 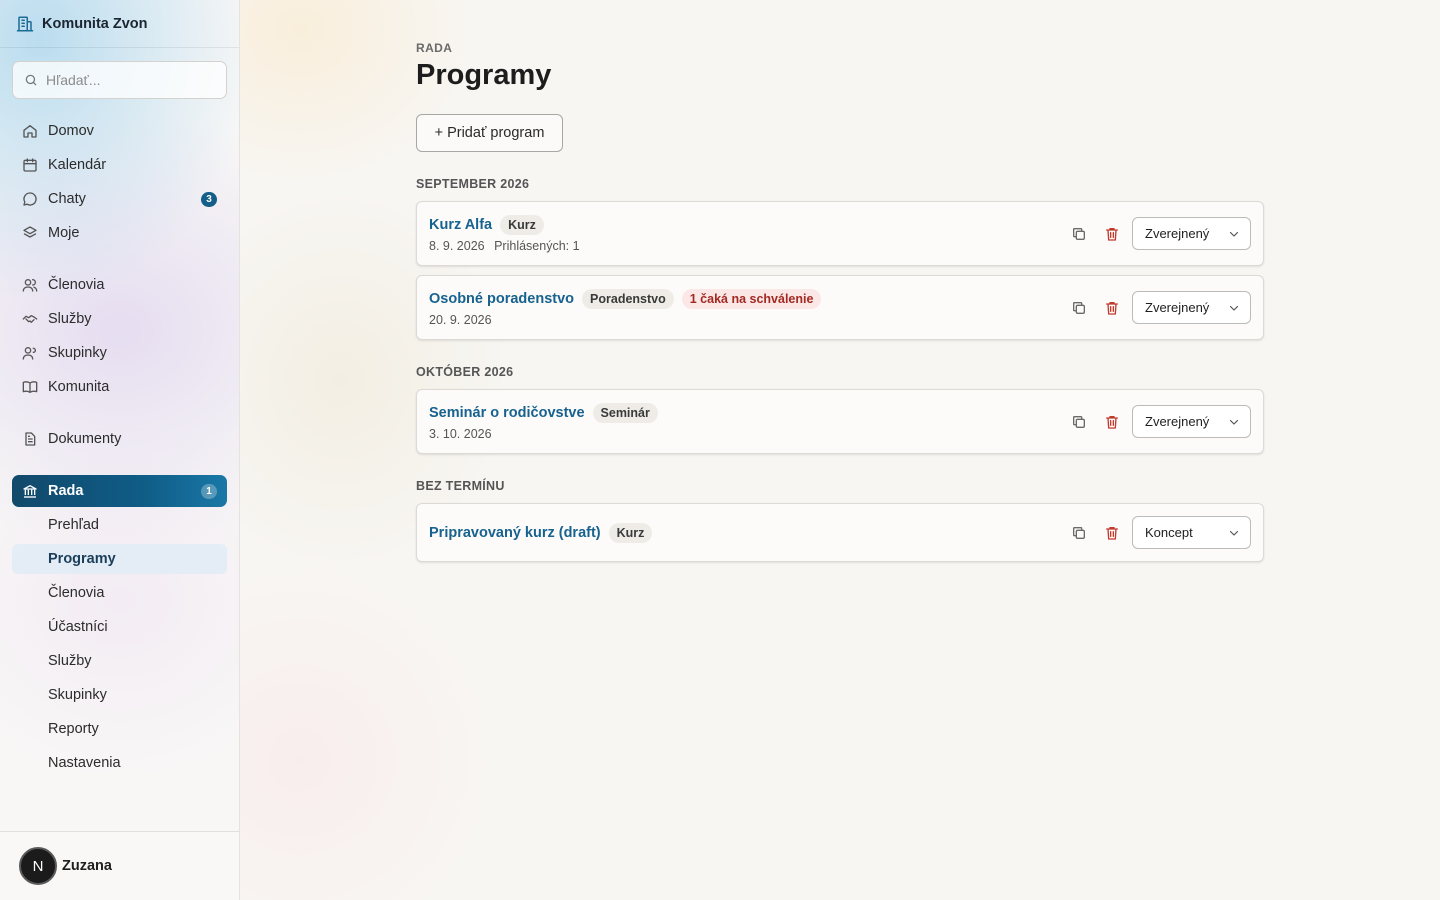 What do you see at coordinates (64, 233) in the screenshot?
I see `nav-label: Moje` at bounding box center [64, 233].